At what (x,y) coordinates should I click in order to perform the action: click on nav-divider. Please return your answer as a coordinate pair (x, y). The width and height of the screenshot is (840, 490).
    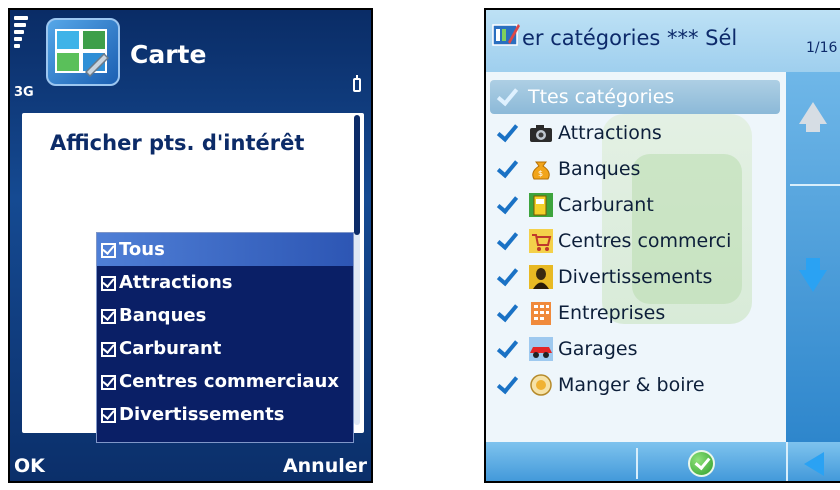
    Looking at the image, I should click on (815, 185).